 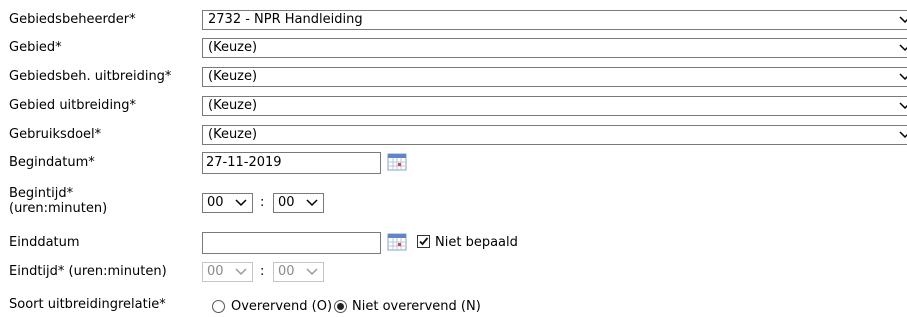 I want to click on eindtijd-hours-value: 00, so click(x=215, y=271).